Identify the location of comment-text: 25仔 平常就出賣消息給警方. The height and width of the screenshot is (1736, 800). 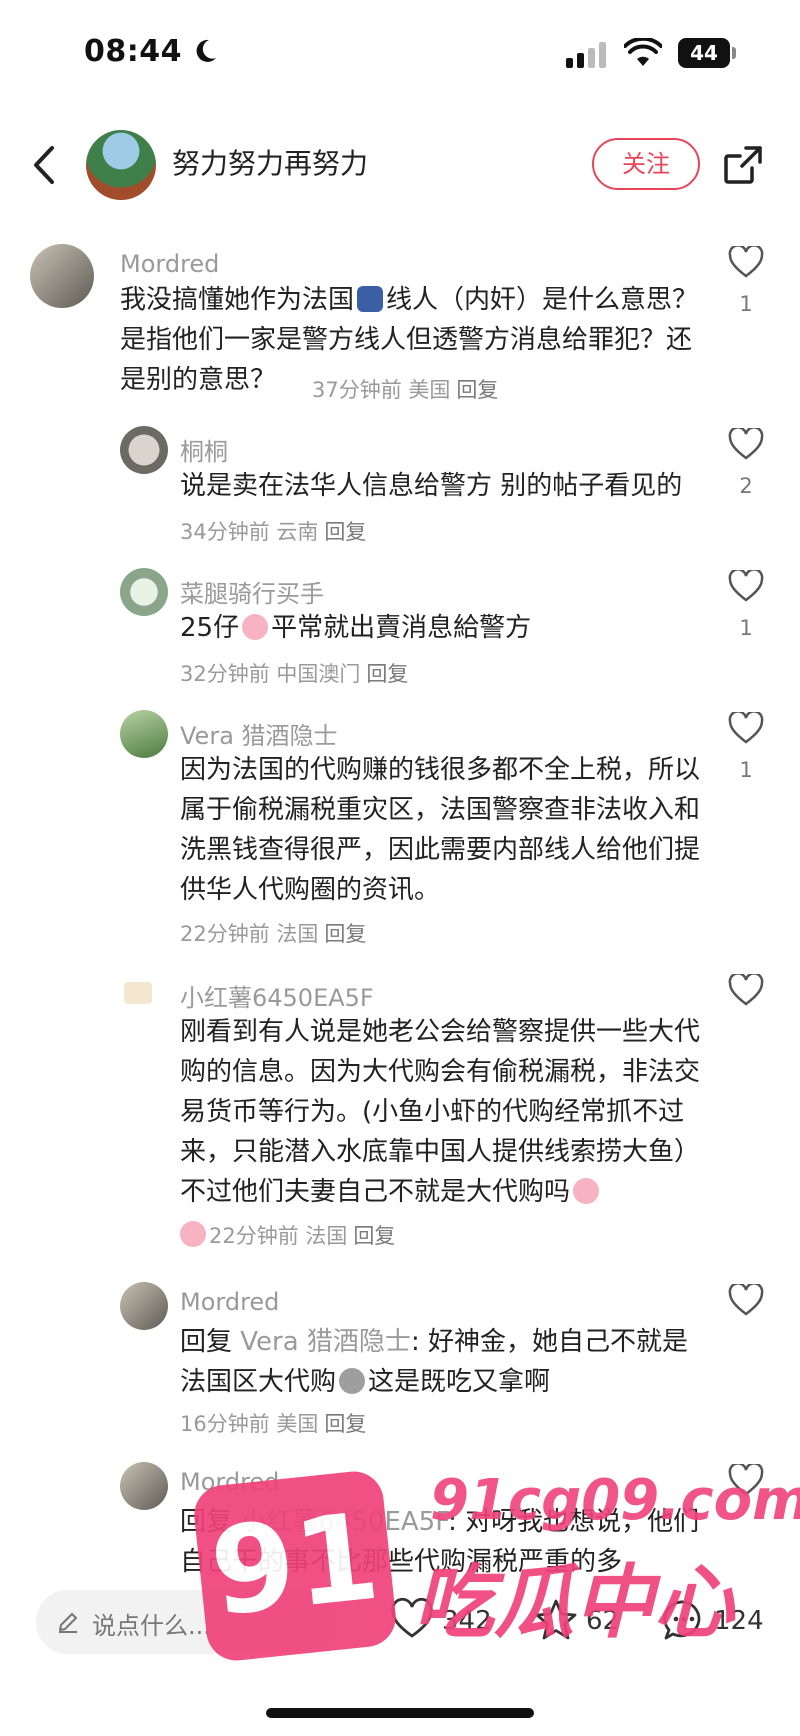
(440, 628).